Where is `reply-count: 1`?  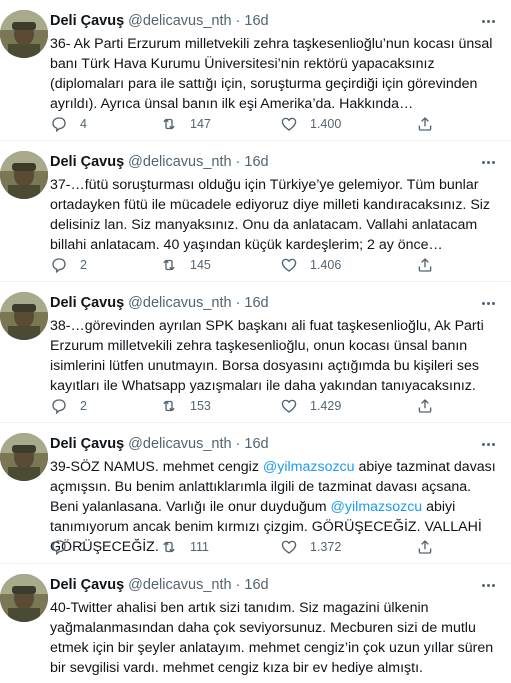 reply-count: 1 is located at coordinates (83, 547).